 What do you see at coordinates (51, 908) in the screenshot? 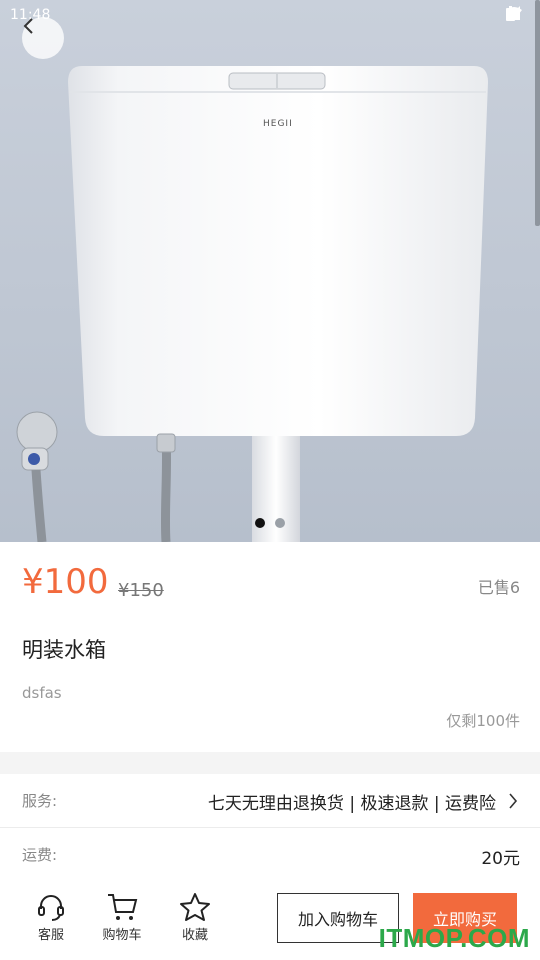
I see `headset-icon` at bounding box center [51, 908].